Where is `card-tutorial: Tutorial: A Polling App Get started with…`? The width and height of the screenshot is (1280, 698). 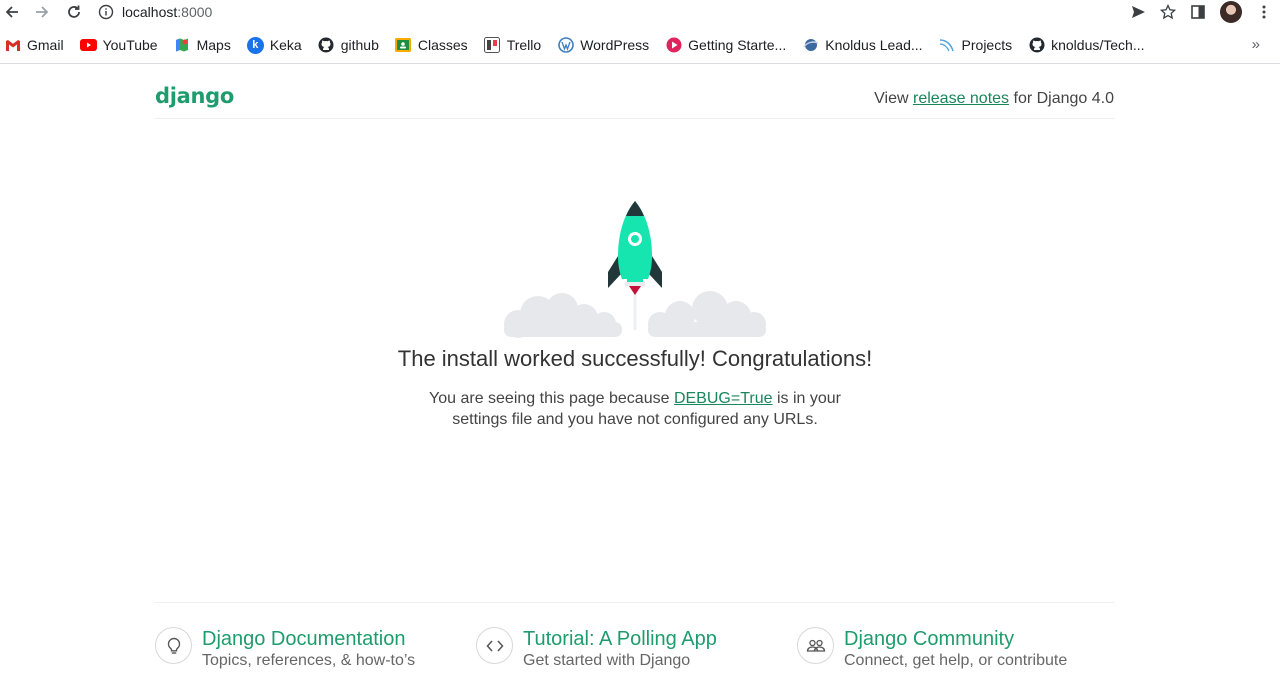 card-tutorial: Tutorial: A Polling App Get started with… is located at coordinates (596, 652).